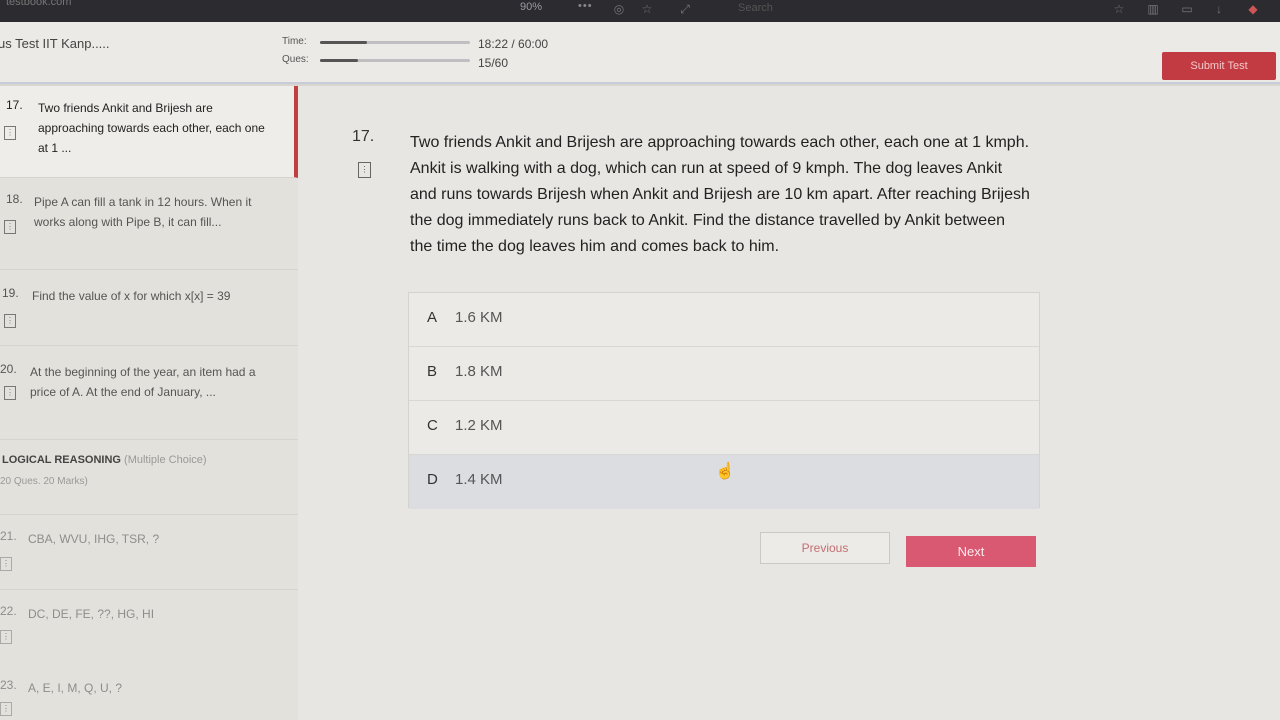 The height and width of the screenshot is (720, 1280). What do you see at coordinates (1119, 9) in the screenshot?
I see `bookmarks-icon: ☆` at bounding box center [1119, 9].